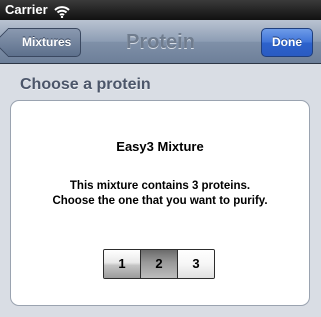 The image size is (321, 317). I want to click on segment-protein-2: 2, so click(158, 264).